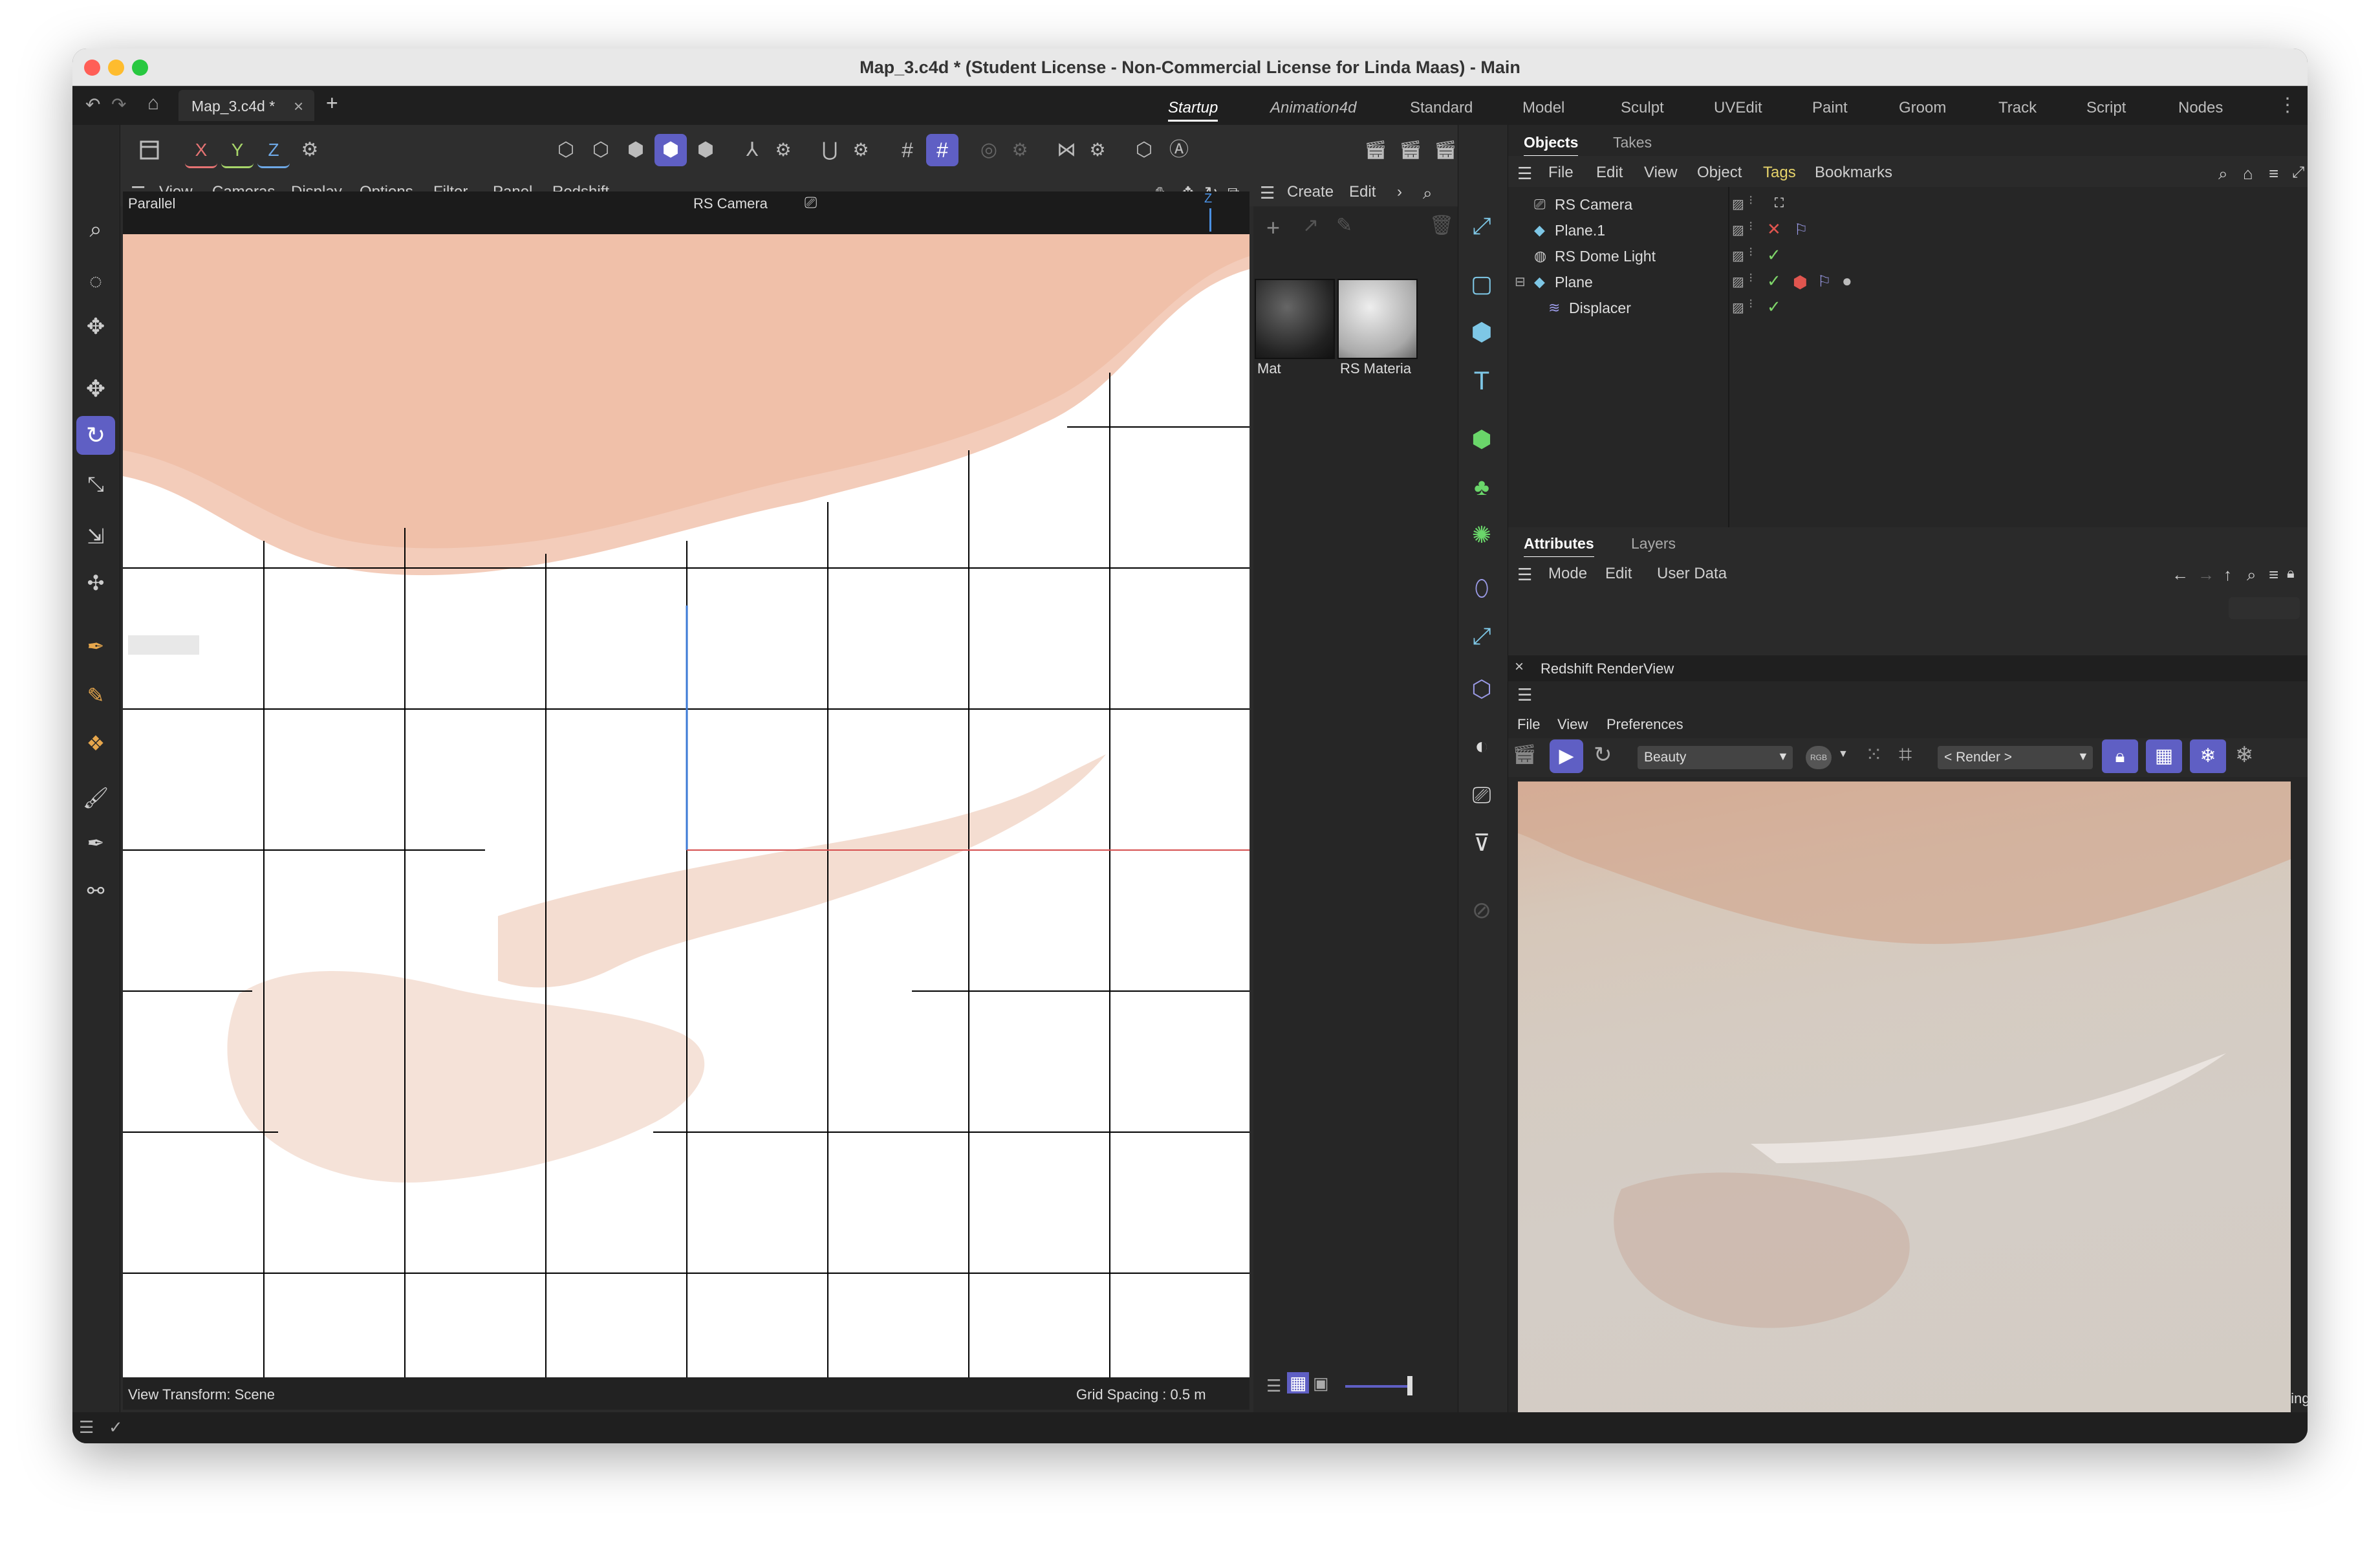 The width and height of the screenshot is (2380, 1541). I want to click on clapper-icon: 🎬︎, so click(1524, 754).